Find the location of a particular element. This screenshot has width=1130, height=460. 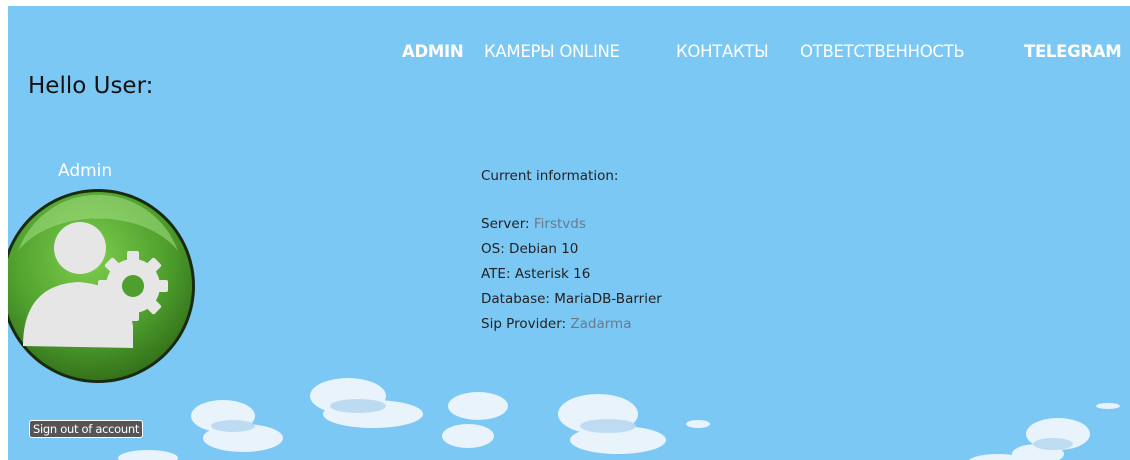

info-label-database: Database: is located at coordinates (518, 299).